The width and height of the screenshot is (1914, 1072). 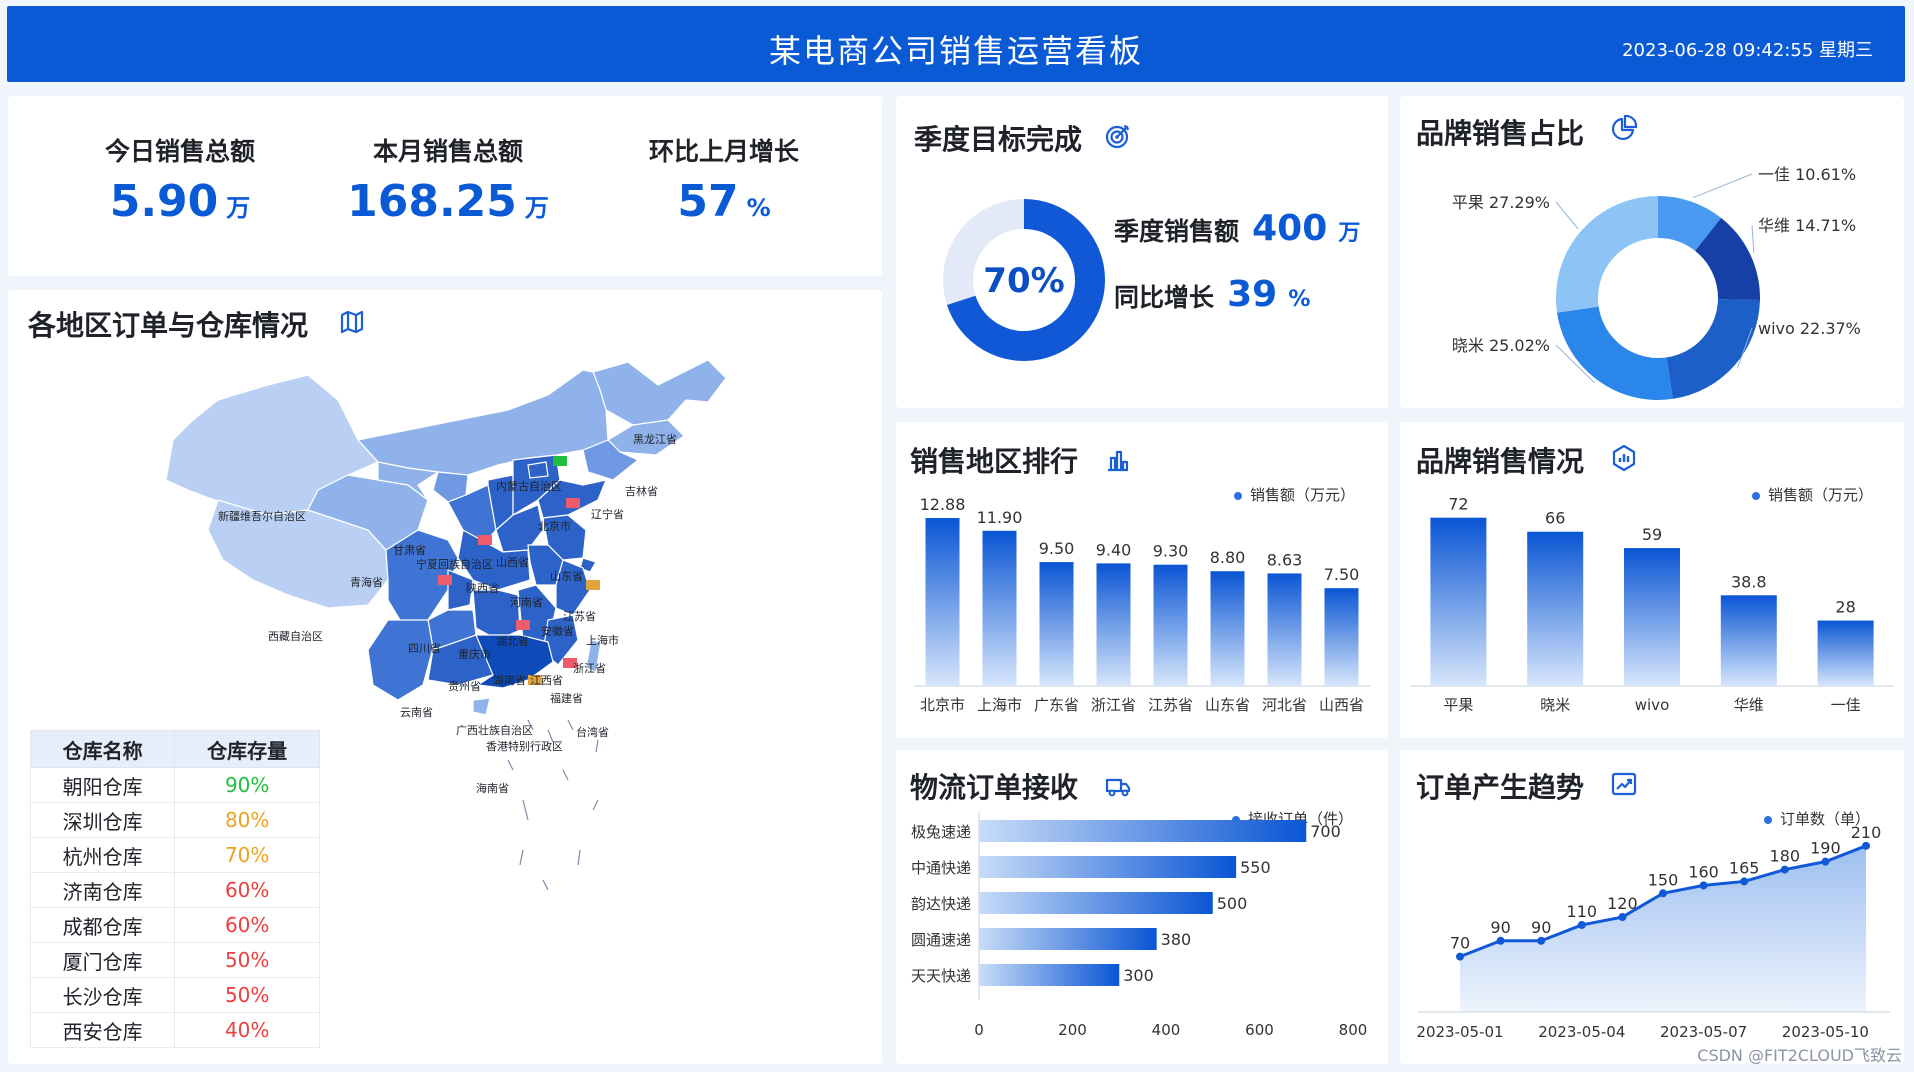 I want to click on warehouse-name: 深圳仓库, so click(x=102, y=820).